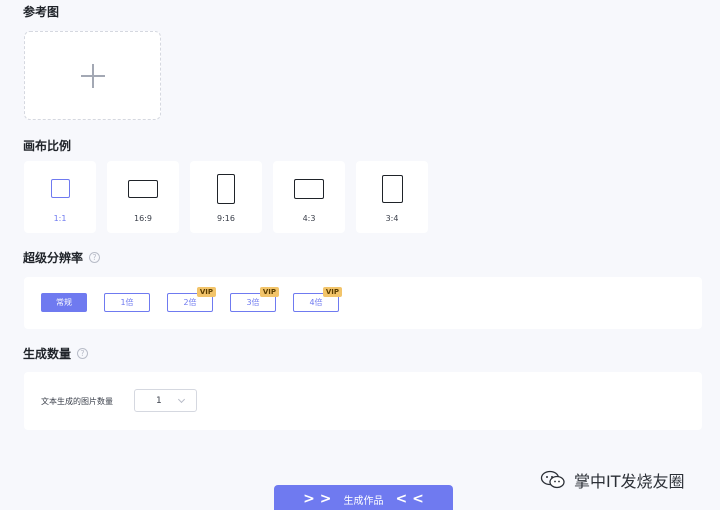 This screenshot has height=510, width=720. What do you see at coordinates (552, 479) in the screenshot?
I see `wechat-icon` at bounding box center [552, 479].